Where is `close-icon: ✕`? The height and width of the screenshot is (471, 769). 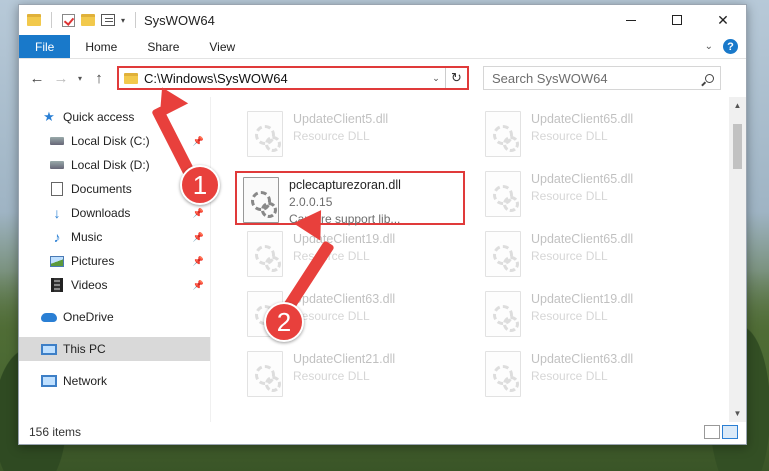 close-icon: ✕ is located at coordinates (723, 19).